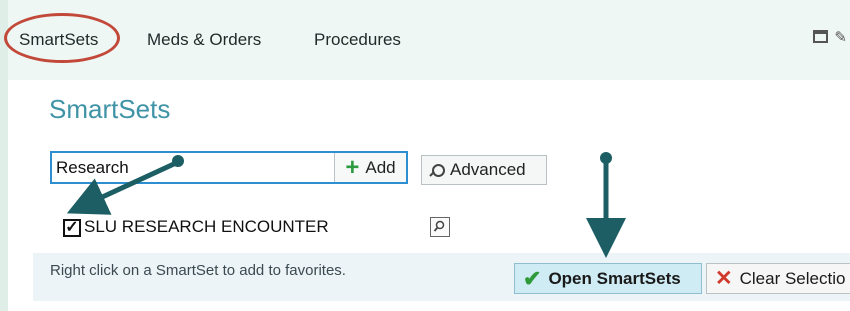 Image resolution: width=850 pixels, height=311 pixels. I want to click on open-smartsets-button: ✔ Open SmartSets, so click(608, 278).